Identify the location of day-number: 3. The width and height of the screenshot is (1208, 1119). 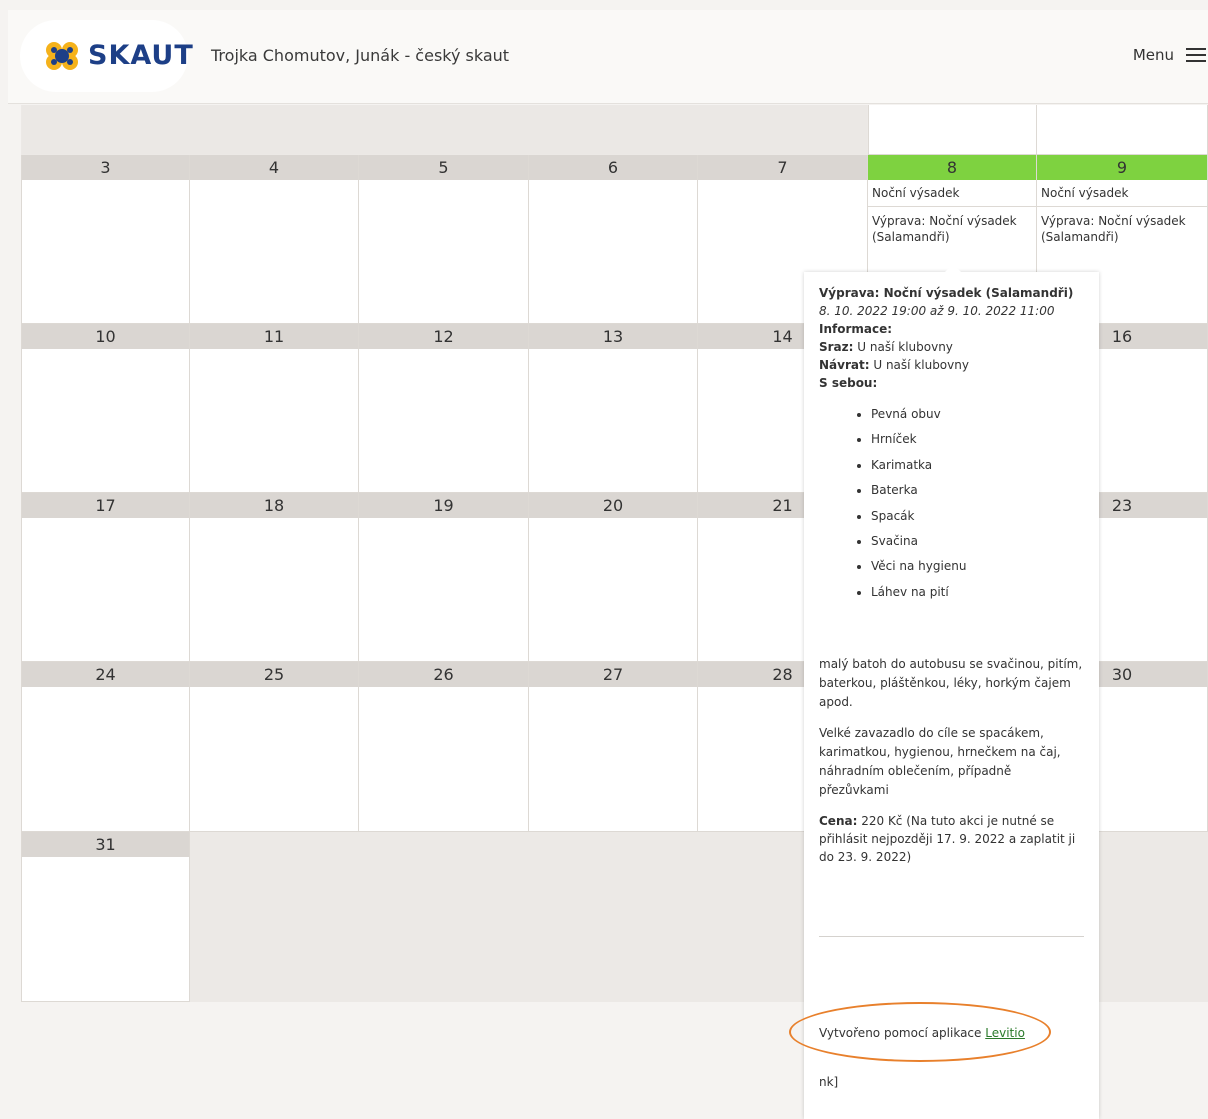
(105, 167).